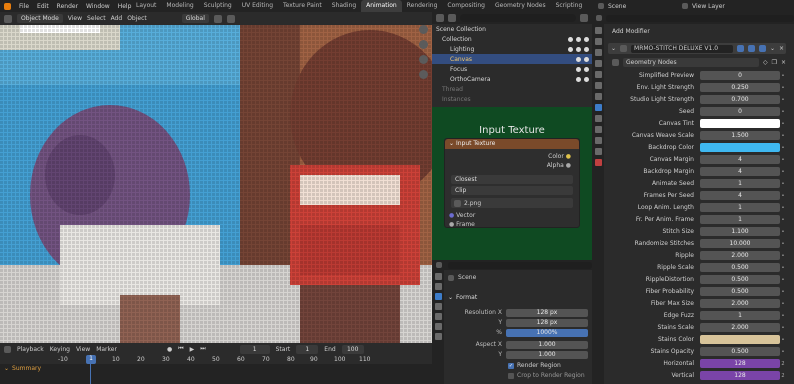 The image size is (794, 384). I want to click on modifier-field-stitch-size: Stitch Size 1.100 •, so click(696, 231).